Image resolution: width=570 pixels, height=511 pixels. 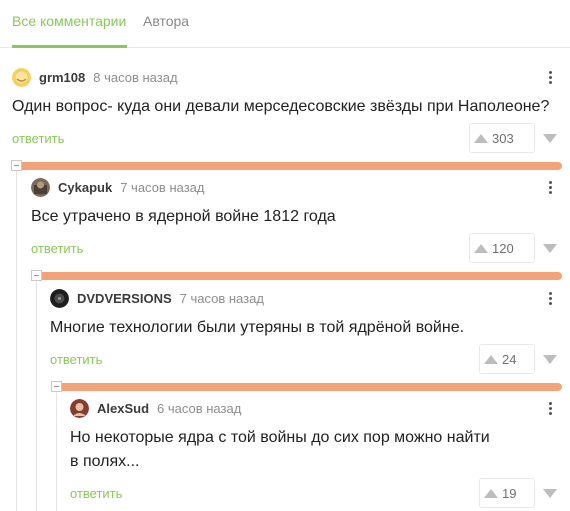 I want to click on vote-score: 120, so click(x=503, y=248).